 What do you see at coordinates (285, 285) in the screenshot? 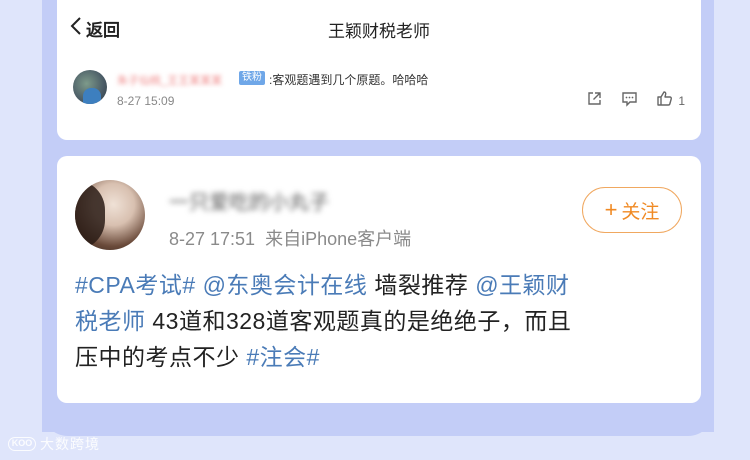
I see `mention-dongao: @东奥会计在线` at bounding box center [285, 285].